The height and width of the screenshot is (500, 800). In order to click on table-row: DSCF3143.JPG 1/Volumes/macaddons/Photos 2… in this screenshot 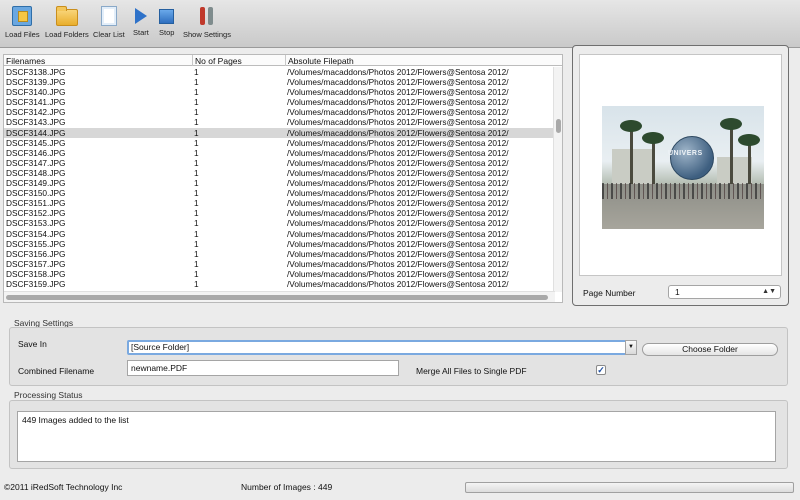, I will do `click(279, 122)`.